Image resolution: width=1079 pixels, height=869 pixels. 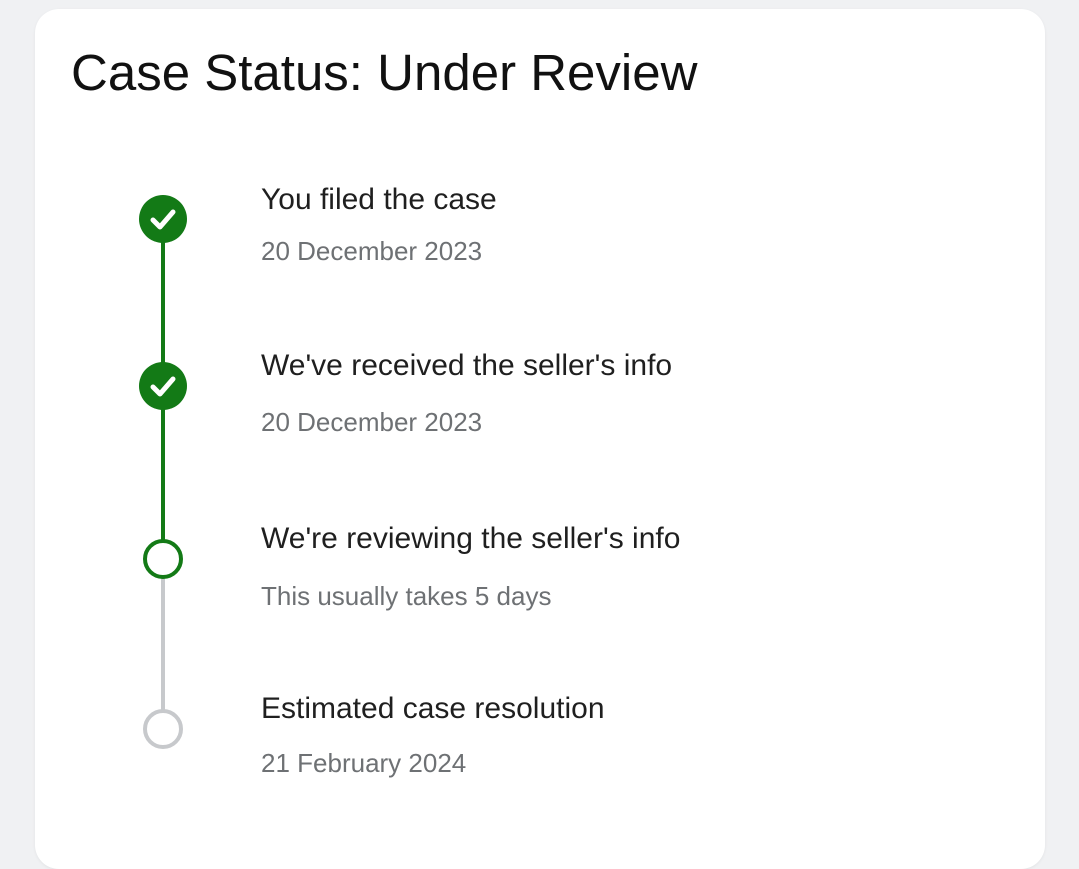 I want to click on step-title: Estimated case resolution, so click(x=433, y=708).